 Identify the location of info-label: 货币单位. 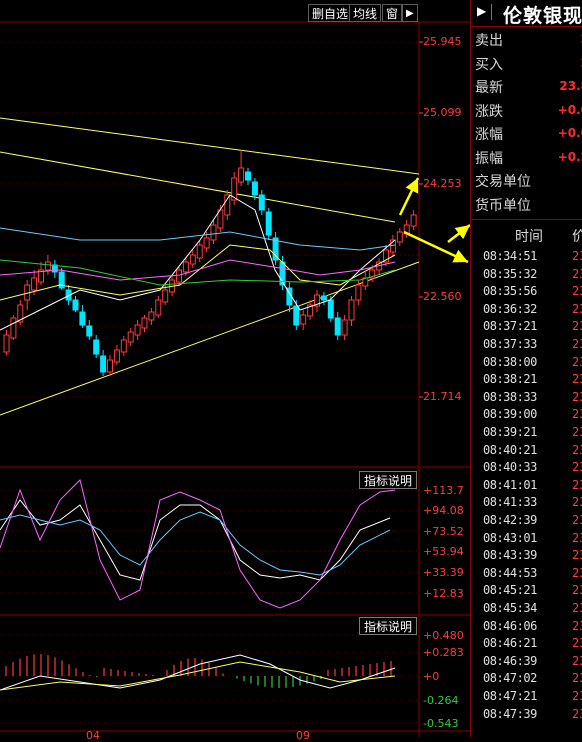
(503, 205).